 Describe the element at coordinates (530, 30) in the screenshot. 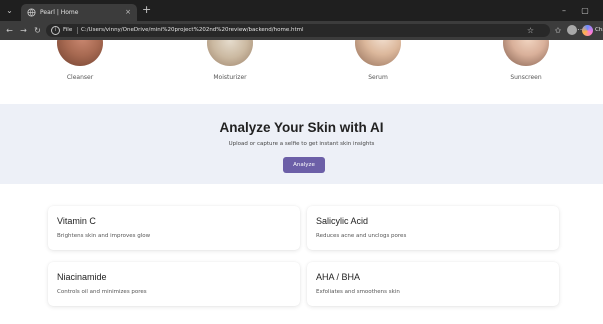

I see `bookmark-star-icon: ☆` at that location.